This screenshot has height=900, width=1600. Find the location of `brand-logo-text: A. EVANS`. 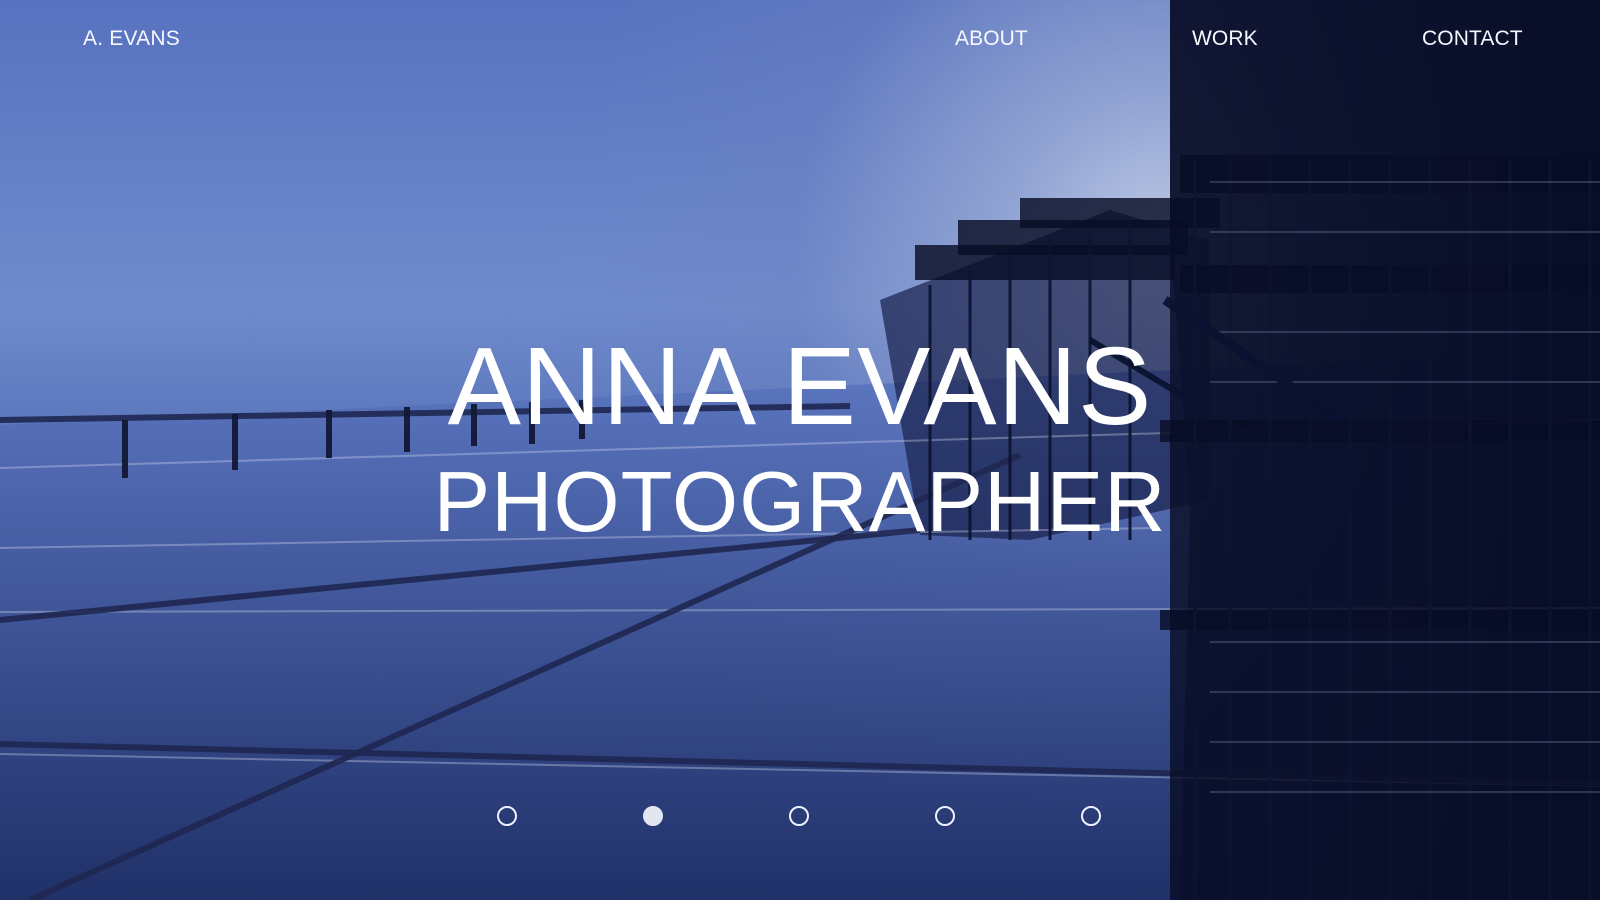

brand-logo-text: A. EVANS is located at coordinates (131, 39).